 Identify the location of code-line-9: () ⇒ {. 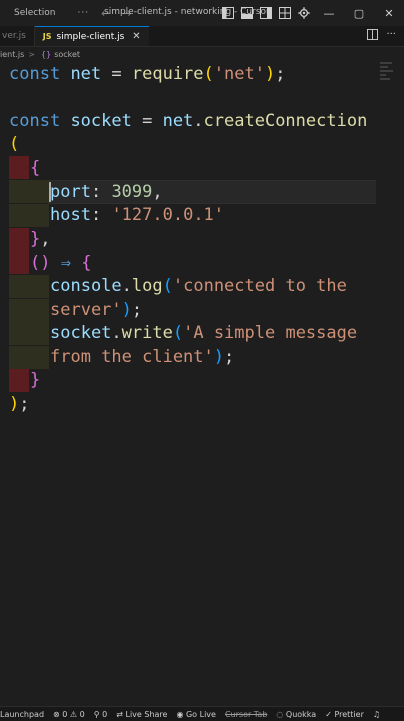
(61, 263).